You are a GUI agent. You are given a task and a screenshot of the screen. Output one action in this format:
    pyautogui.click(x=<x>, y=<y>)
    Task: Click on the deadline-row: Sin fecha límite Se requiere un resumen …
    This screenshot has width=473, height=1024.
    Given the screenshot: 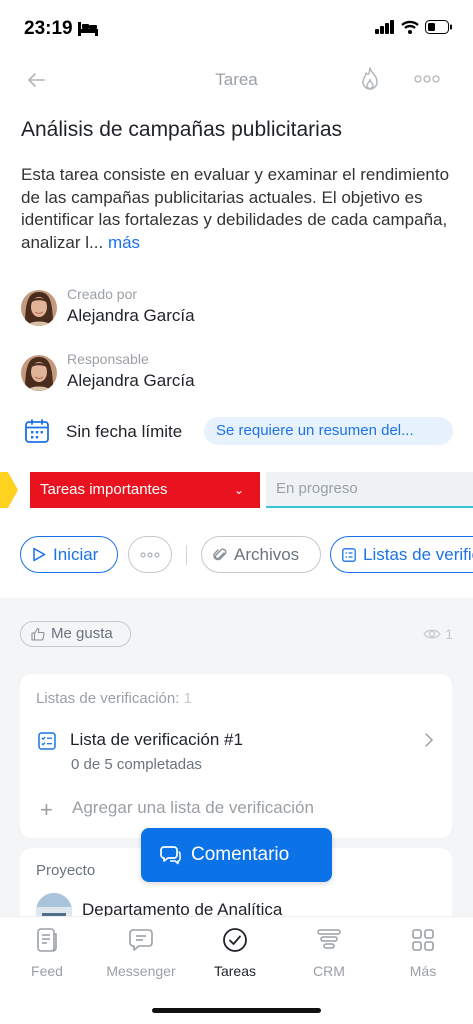 What is the action you would take?
    pyautogui.click(x=244, y=432)
    